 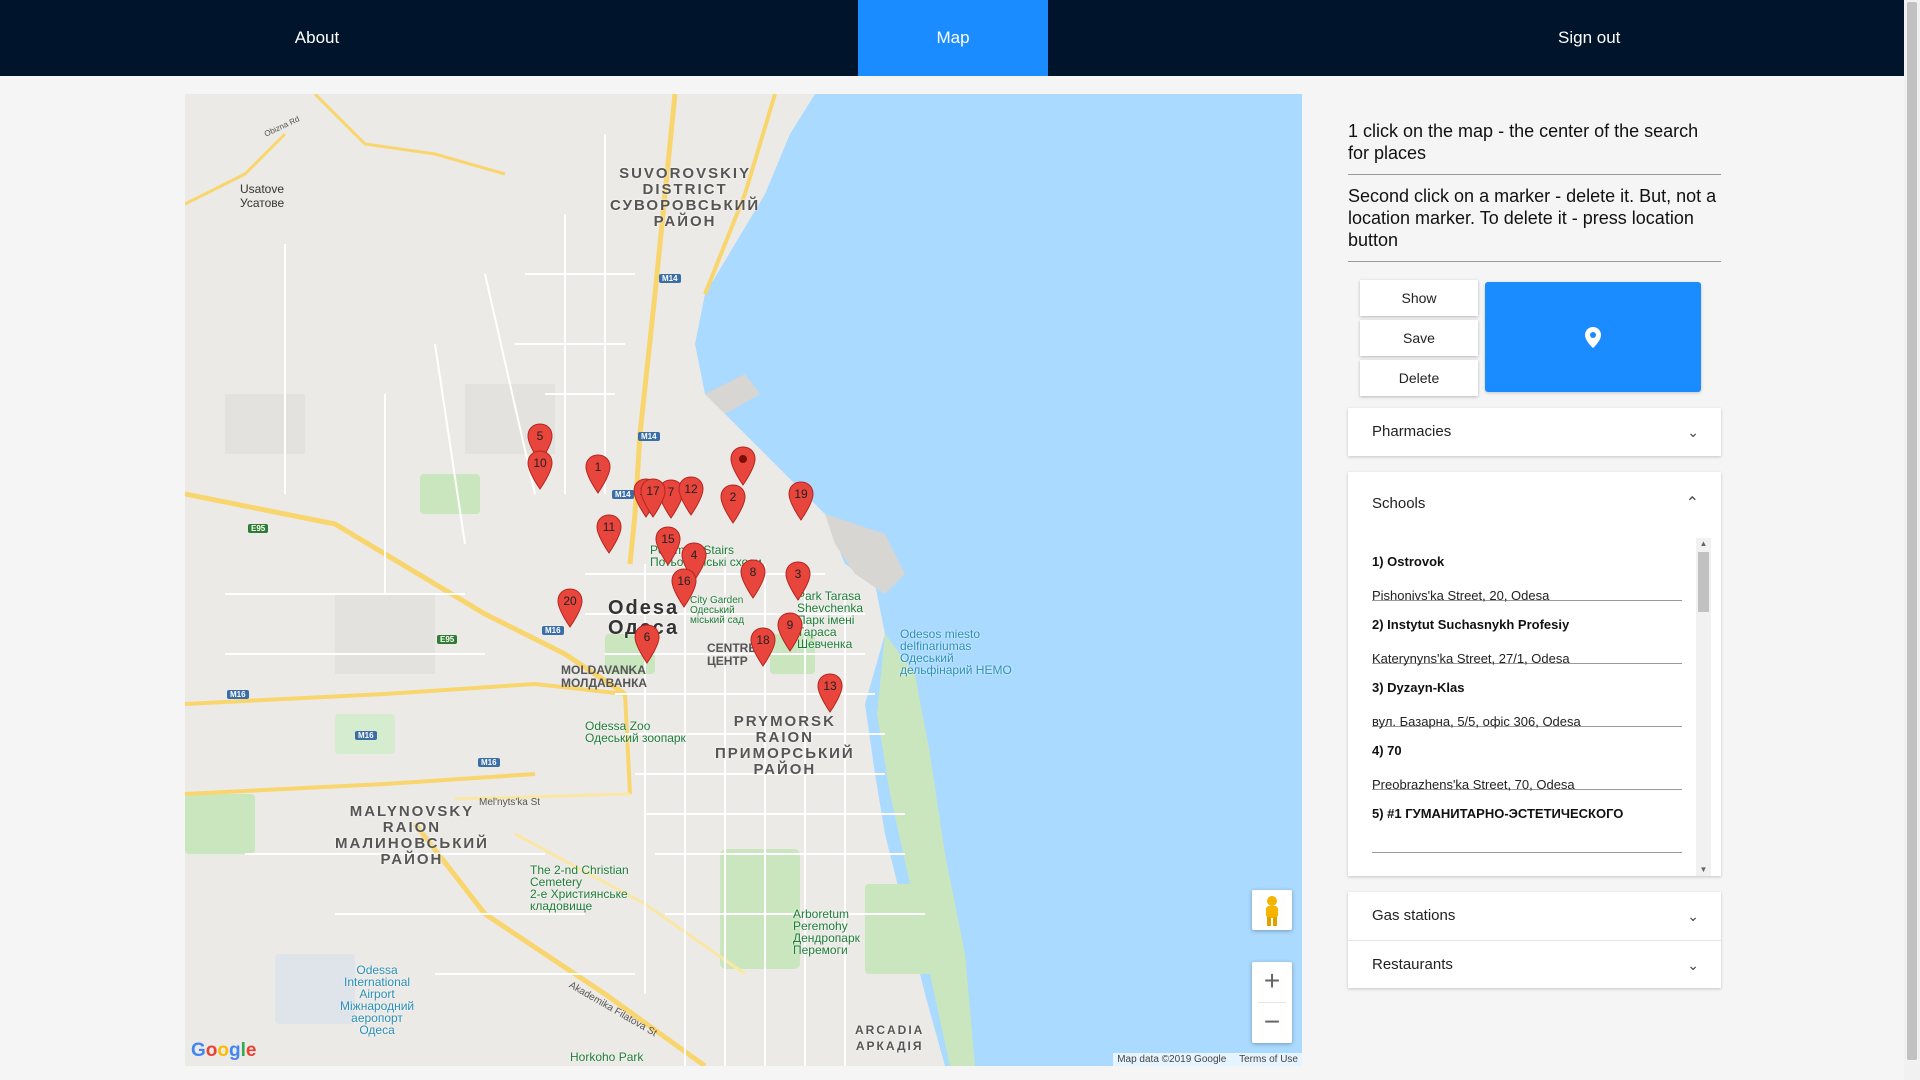 I want to click on map-label-suvorovskiy: SUVOROVSKIY DISTRICT СУВОРОВСЬКИЙ РАЙОН, so click(x=685, y=197).